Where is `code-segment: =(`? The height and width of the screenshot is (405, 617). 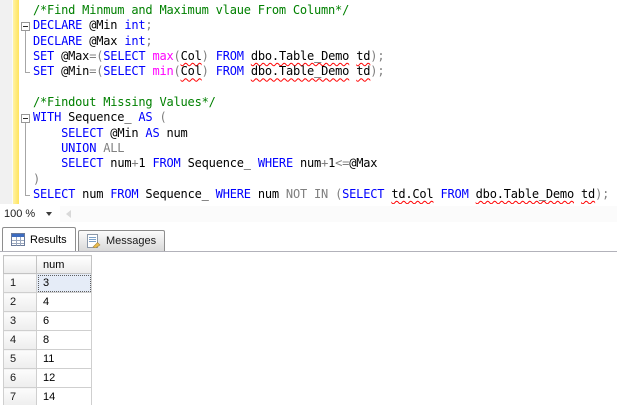
code-segment: =( is located at coordinates (96, 56).